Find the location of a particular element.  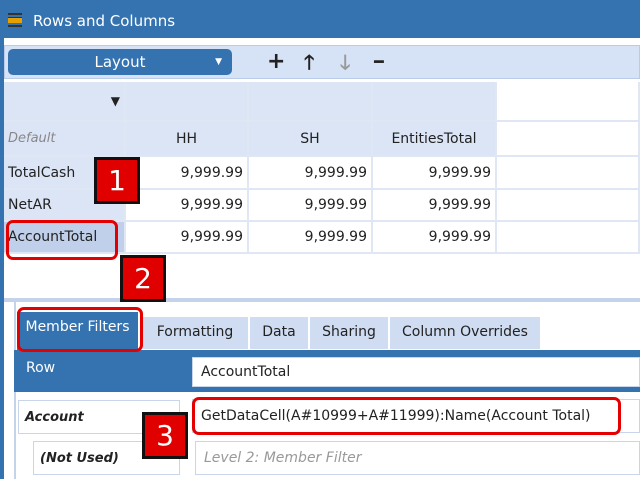

callout-3: 3 is located at coordinates (165, 435).